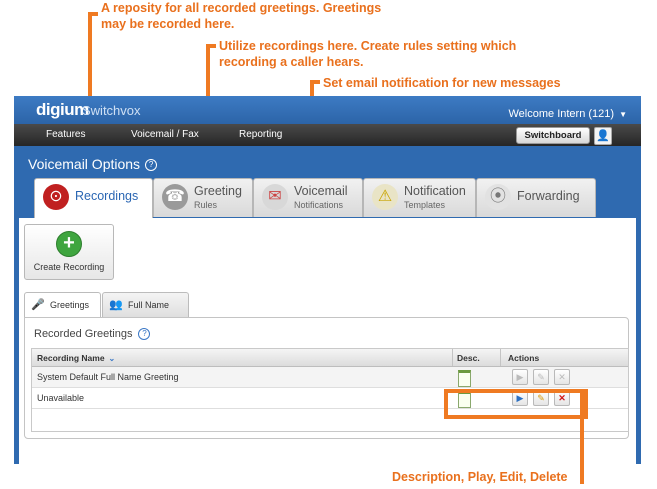  I want to click on create-recording-button: + Create Recording, so click(69, 252).